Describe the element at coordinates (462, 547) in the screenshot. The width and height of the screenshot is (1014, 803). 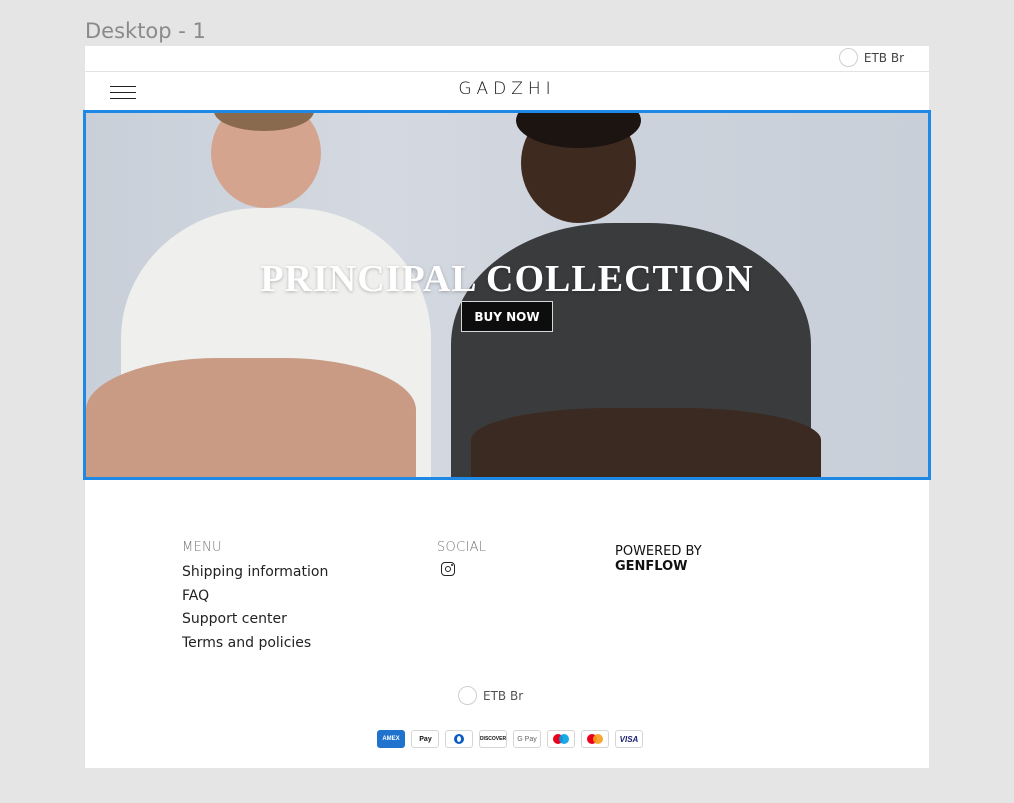
I see `social-heading: SOCIAL` at that location.